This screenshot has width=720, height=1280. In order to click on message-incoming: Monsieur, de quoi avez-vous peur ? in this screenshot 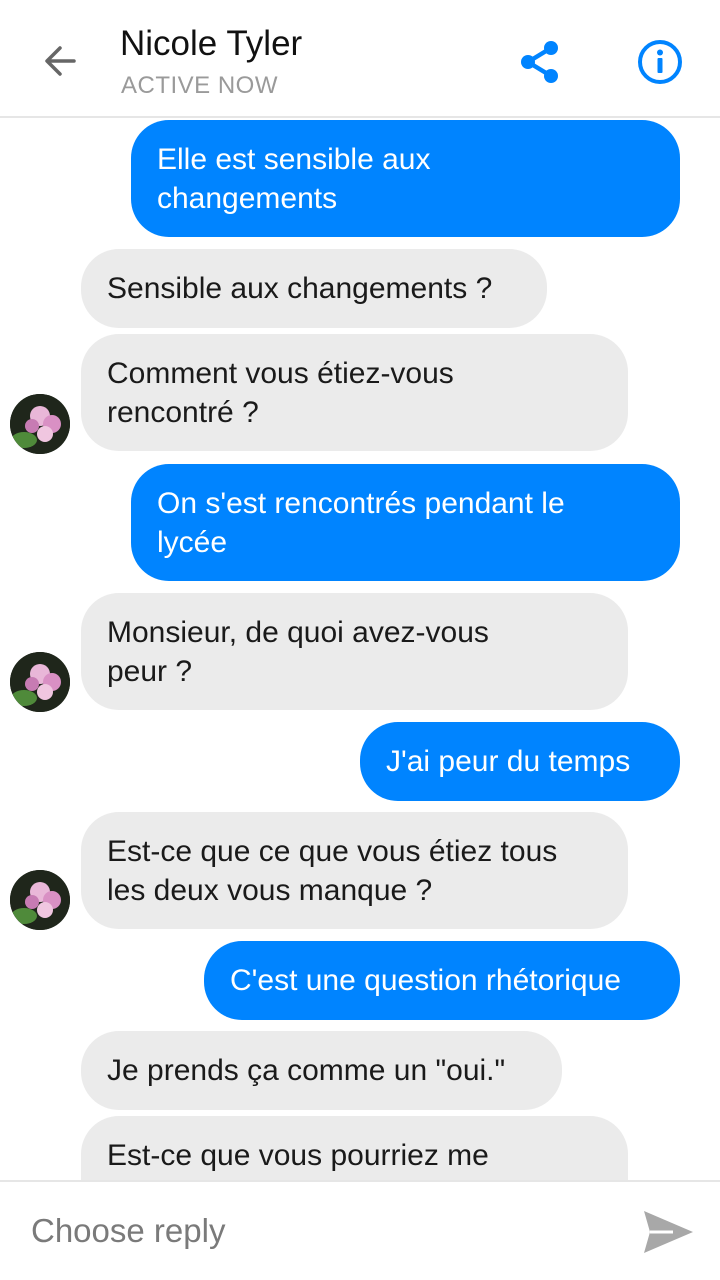, I will do `click(354, 651)`.